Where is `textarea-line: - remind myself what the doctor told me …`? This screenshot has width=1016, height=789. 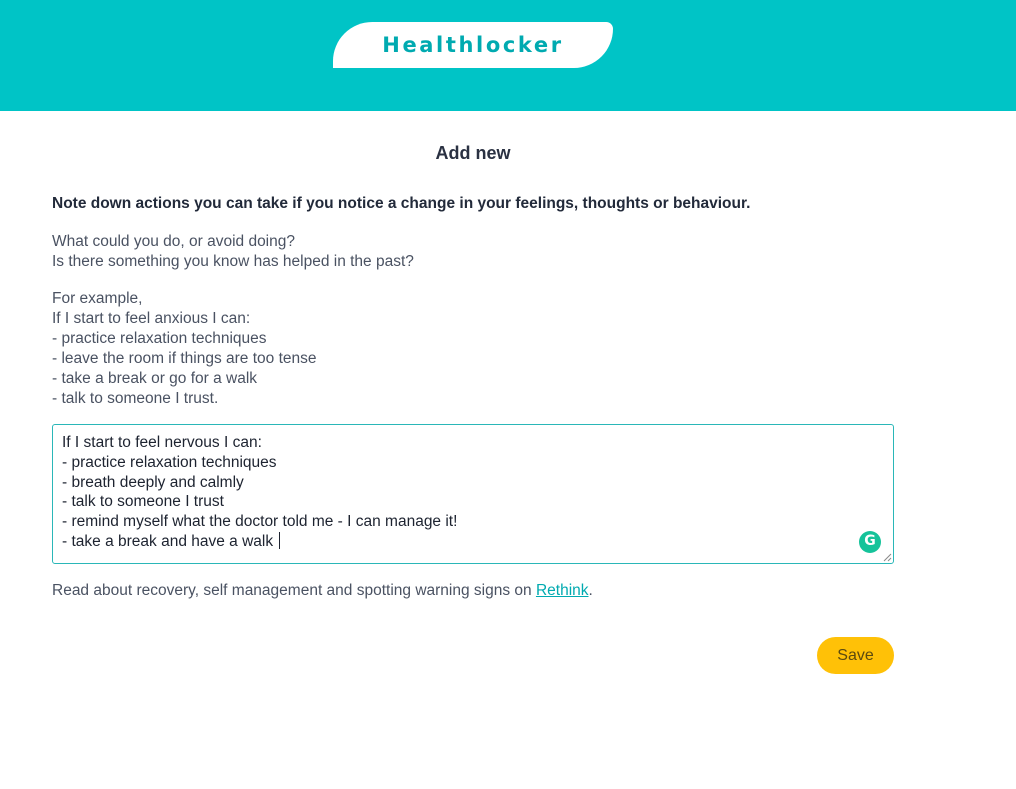 textarea-line: - remind myself what the doctor told me … is located at coordinates (260, 522).